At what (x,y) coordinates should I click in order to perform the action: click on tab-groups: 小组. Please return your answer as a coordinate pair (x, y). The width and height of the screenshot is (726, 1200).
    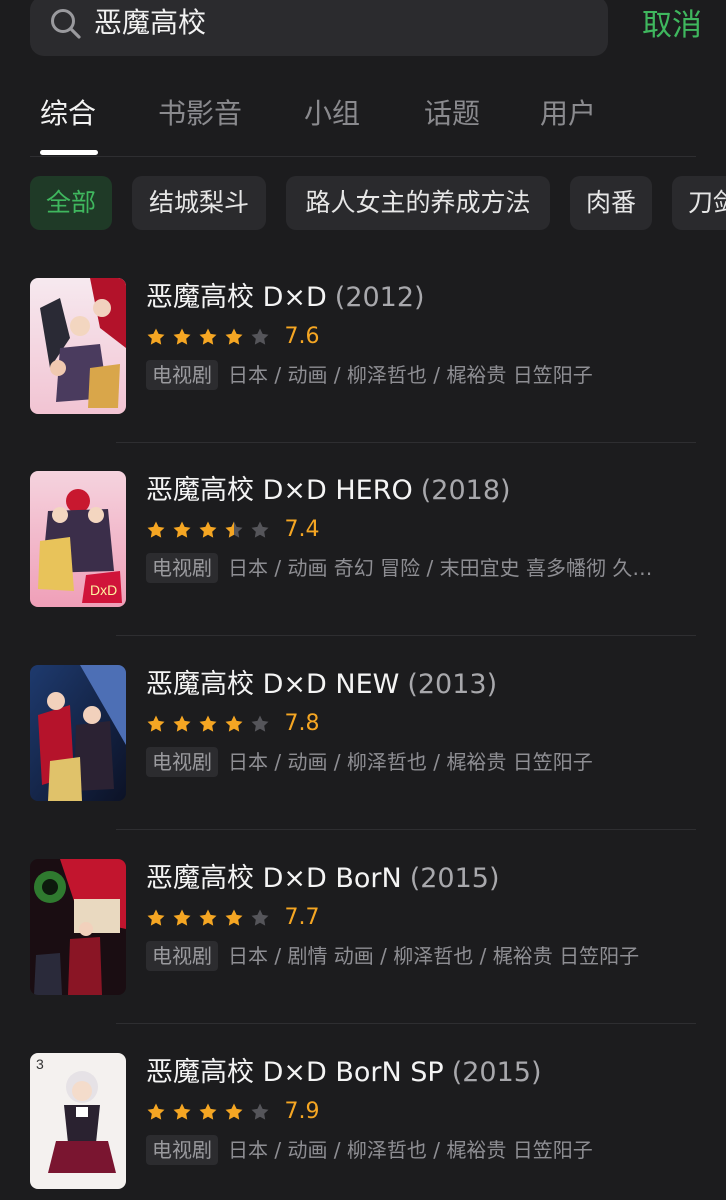
    Looking at the image, I should click on (332, 114).